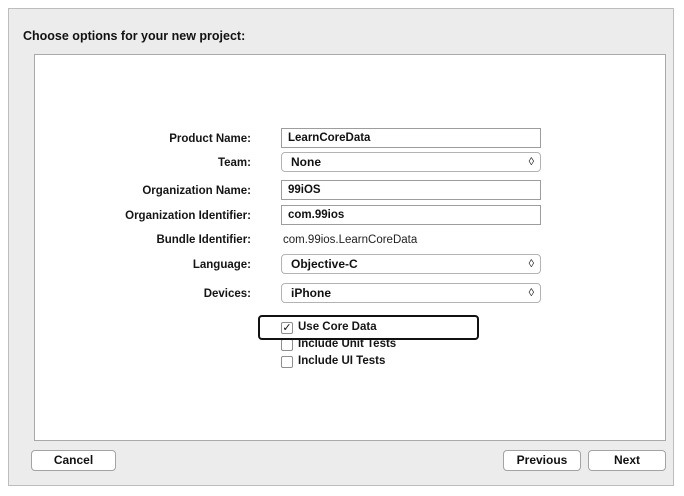  I want to click on team-select: None ◊, so click(411, 162).